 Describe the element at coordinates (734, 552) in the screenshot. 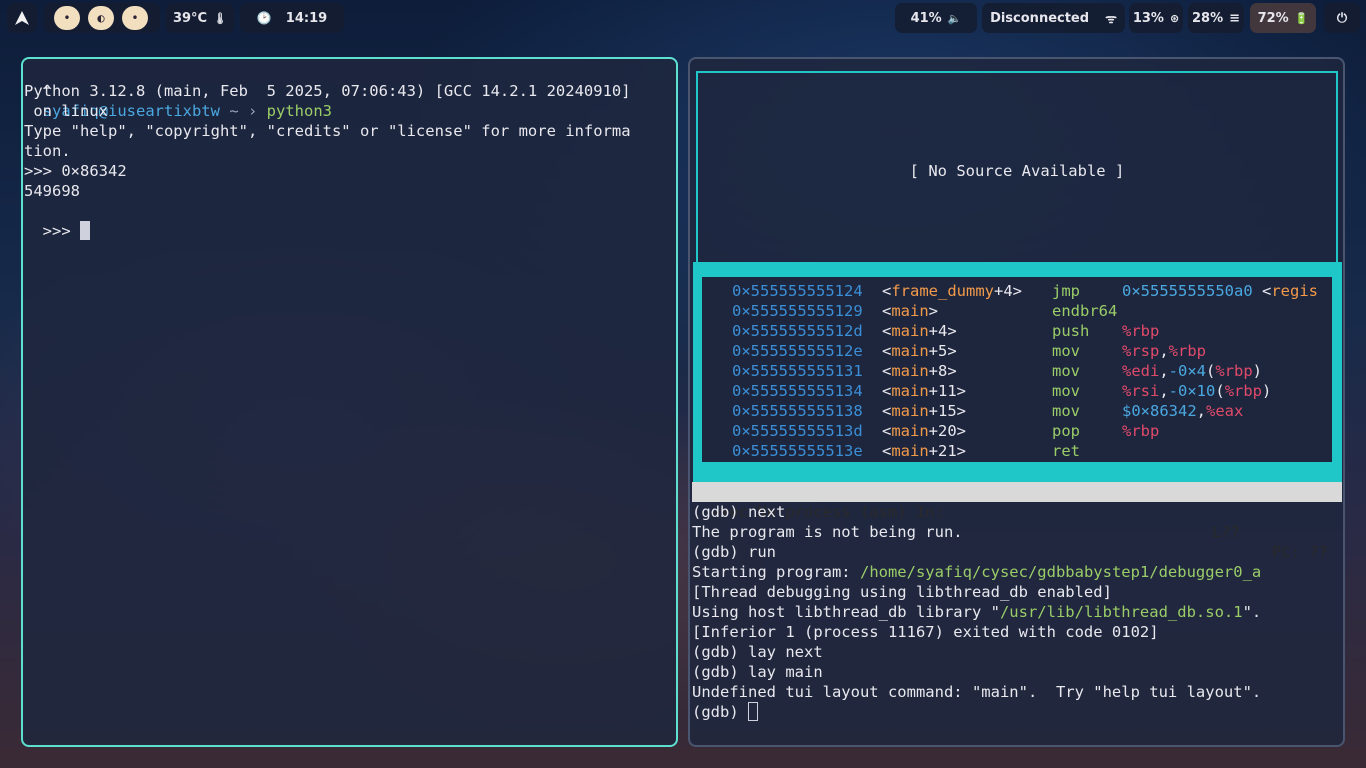

I see `console-text: (gdb) run` at that location.